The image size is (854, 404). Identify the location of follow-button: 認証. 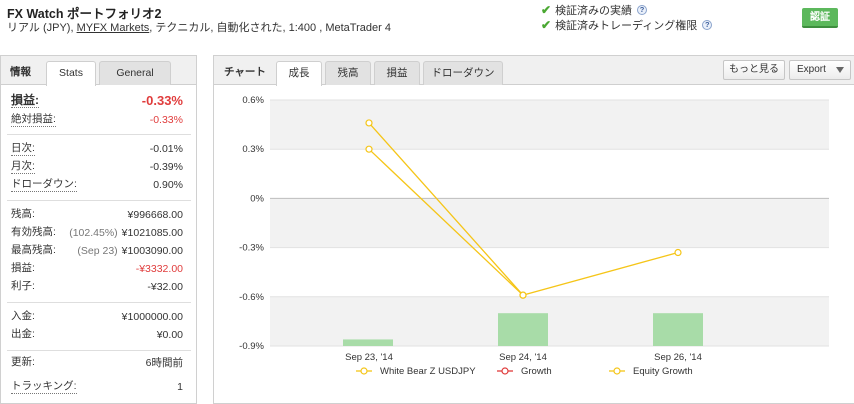
(820, 18).